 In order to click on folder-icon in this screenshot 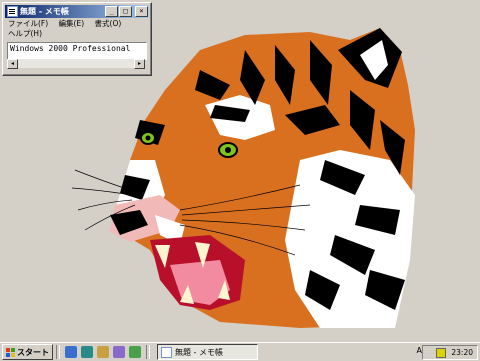, I will do `click(103, 352)`.